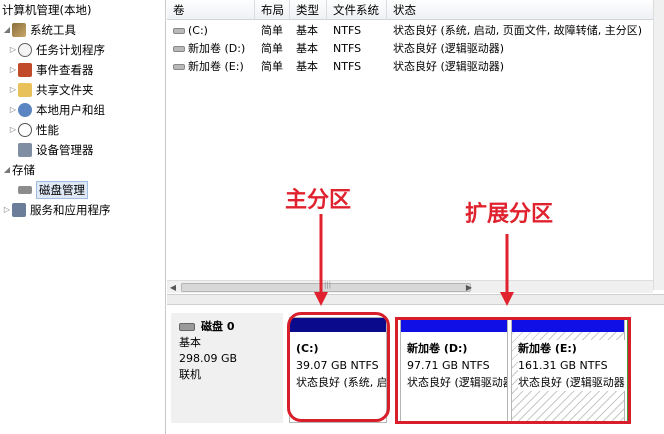  I want to click on disk-management-icon, so click(25, 190).